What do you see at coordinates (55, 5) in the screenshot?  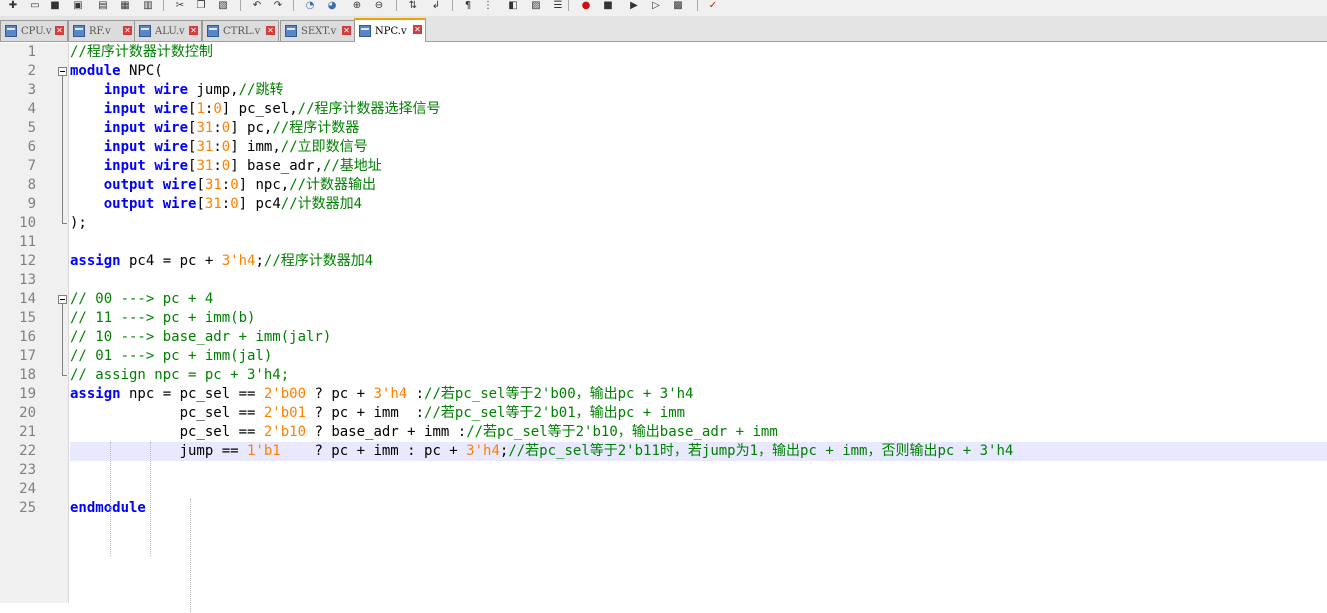 I see `save-icon: ■` at bounding box center [55, 5].